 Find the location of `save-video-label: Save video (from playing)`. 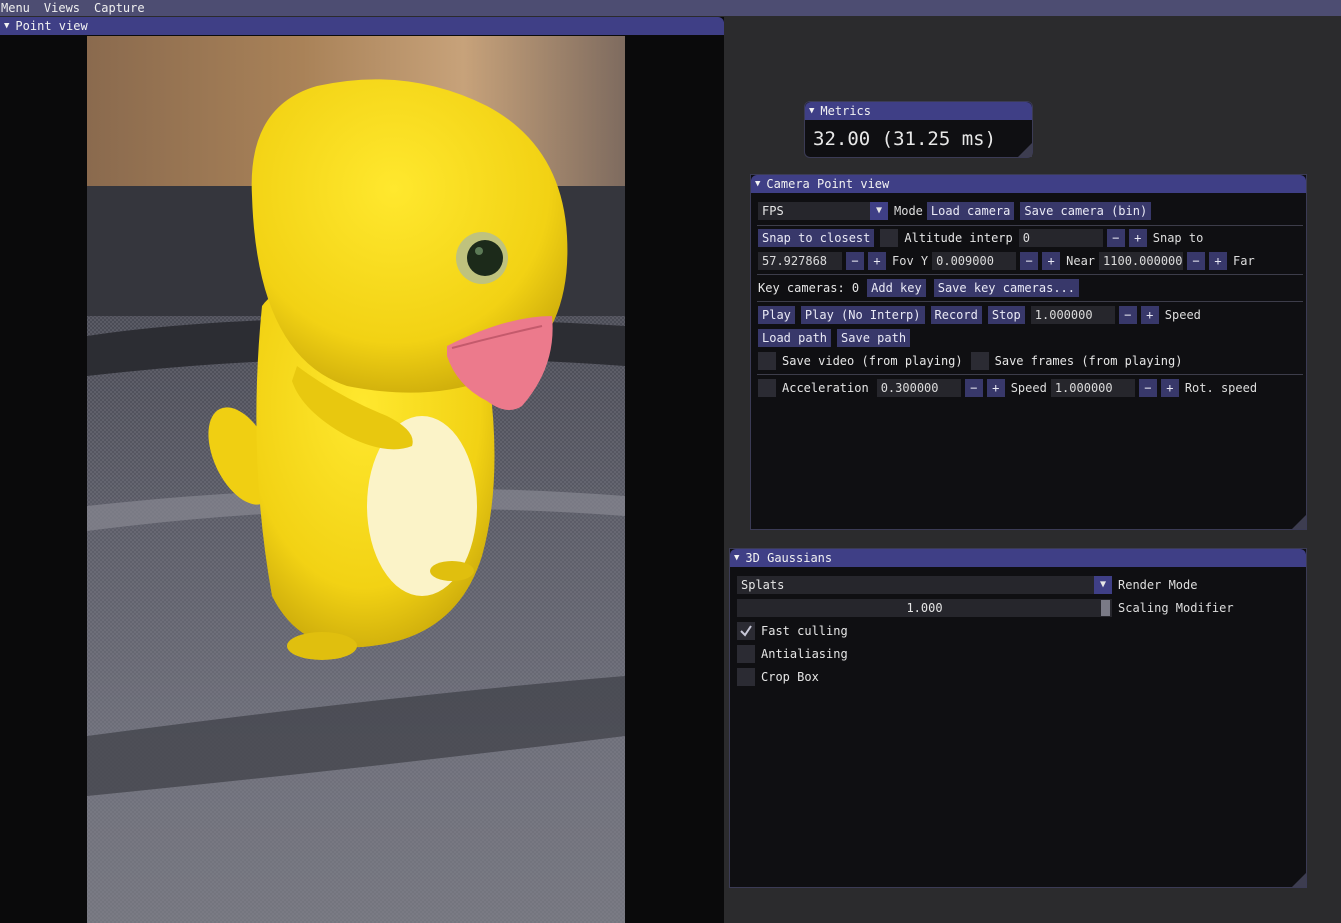

save-video-label: Save video (from playing) is located at coordinates (872, 361).